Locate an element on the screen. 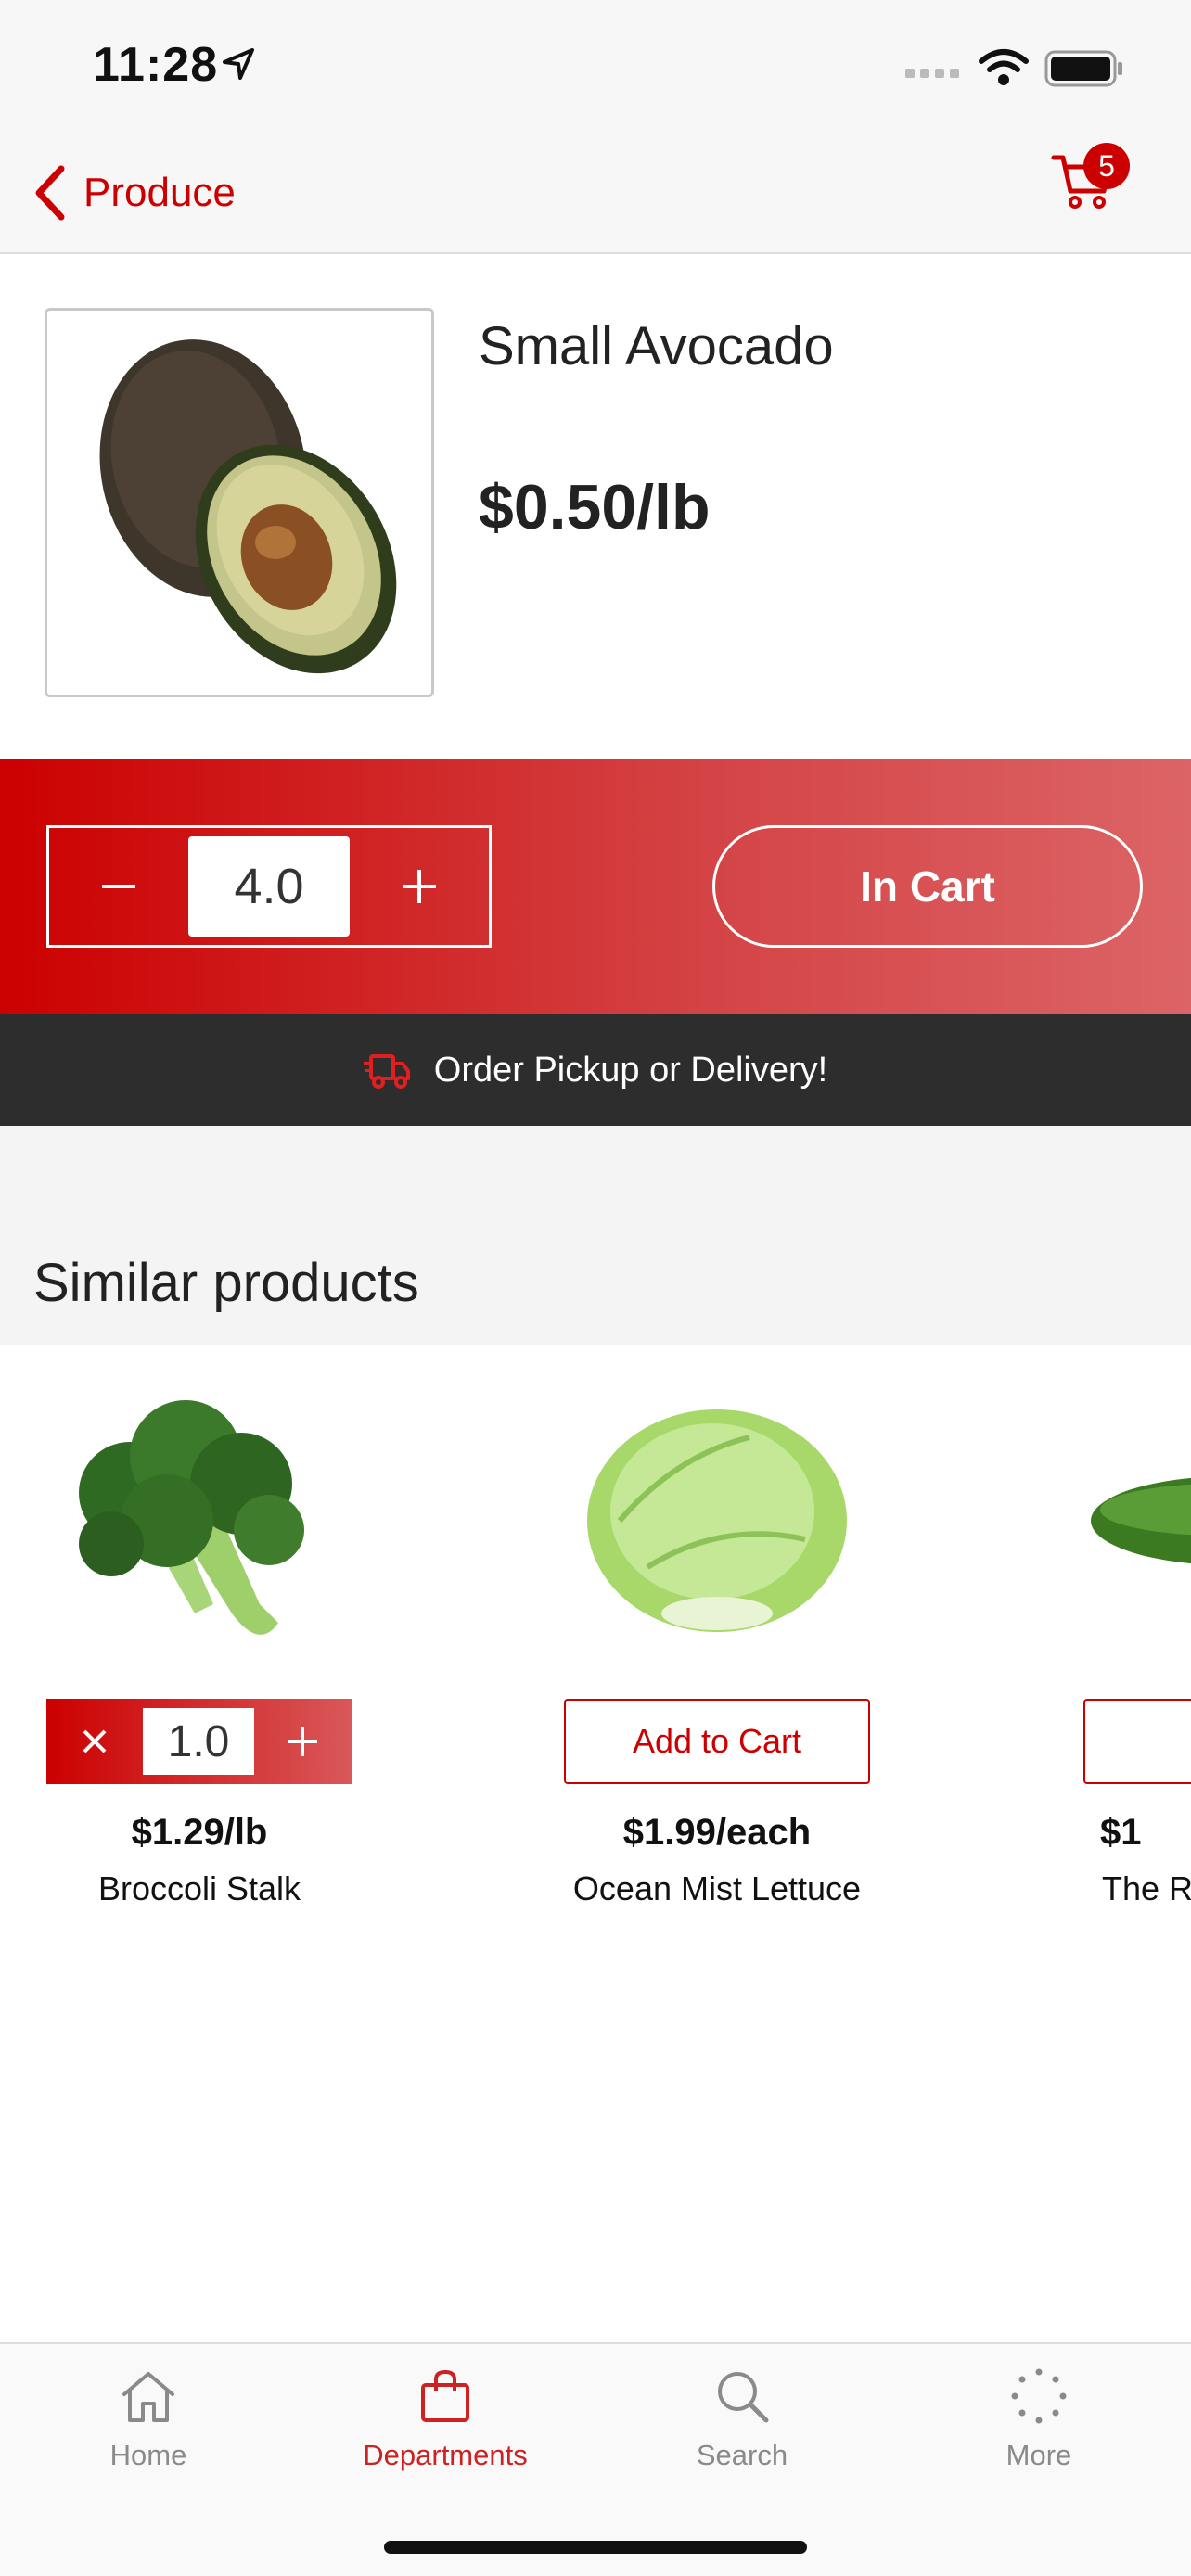 Image resolution: width=1191 pixels, height=2576 pixels. card-price: $1.99/each is located at coordinates (717, 1833).